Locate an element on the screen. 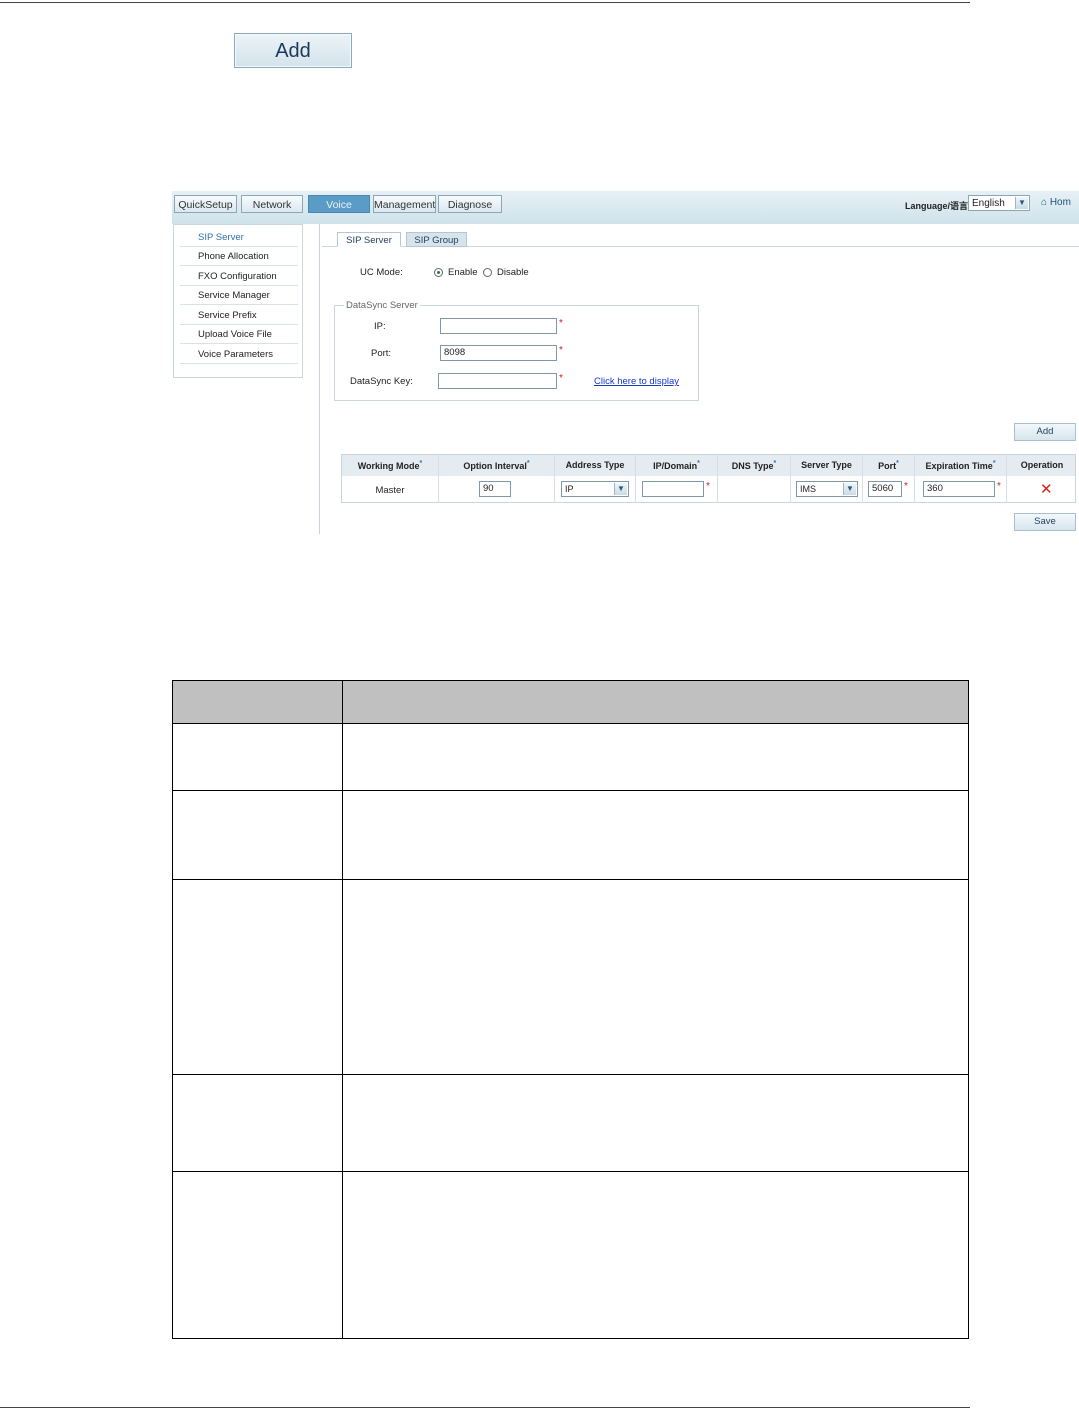 The width and height of the screenshot is (1079, 1414). nav-tab-network: Network is located at coordinates (272, 204).